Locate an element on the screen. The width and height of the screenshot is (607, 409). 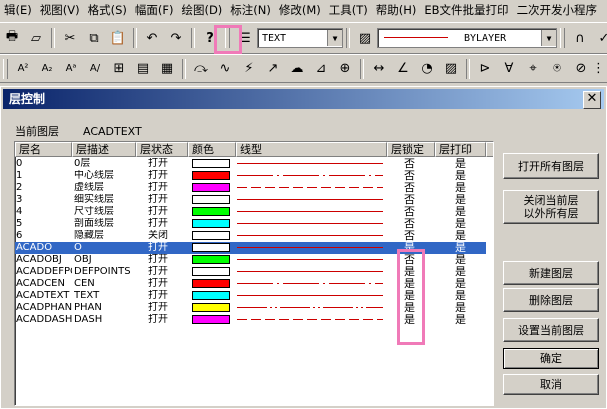
balloon-icon: ⊘ is located at coordinates (581, 69).